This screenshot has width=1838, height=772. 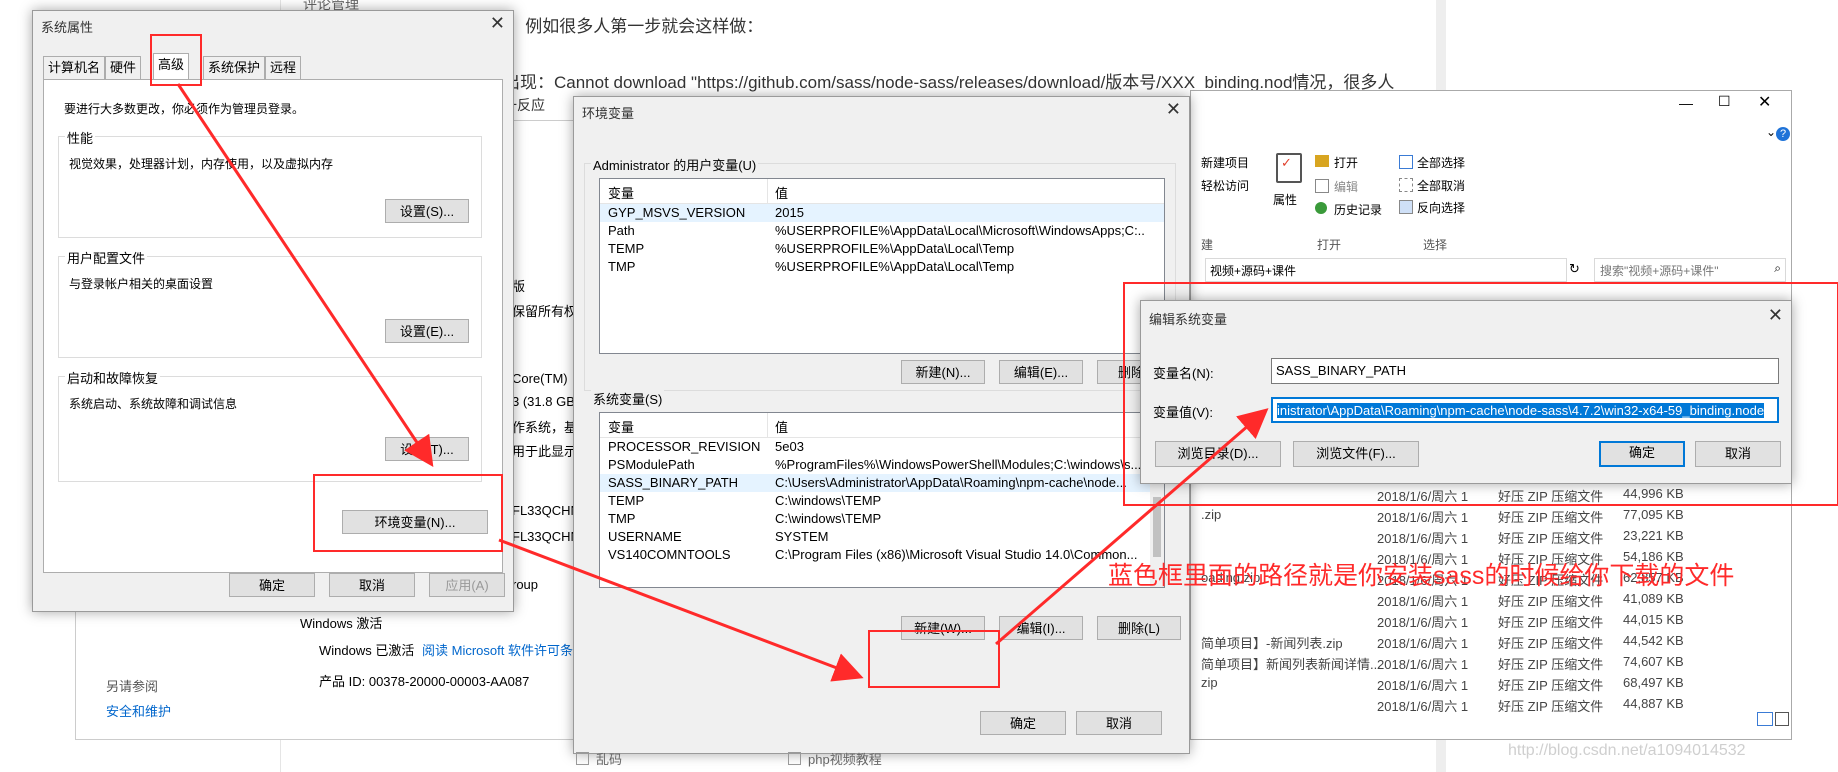 What do you see at coordinates (1132, 527) in the screenshot?
I see `arrow-new-to-edit` at bounding box center [1132, 527].